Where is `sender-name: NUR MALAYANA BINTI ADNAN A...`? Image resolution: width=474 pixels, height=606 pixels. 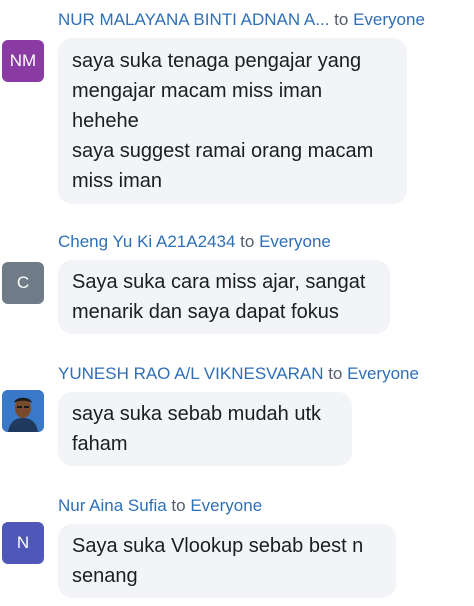 sender-name: NUR MALAYANA BINTI ADNAN A... is located at coordinates (193, 19).